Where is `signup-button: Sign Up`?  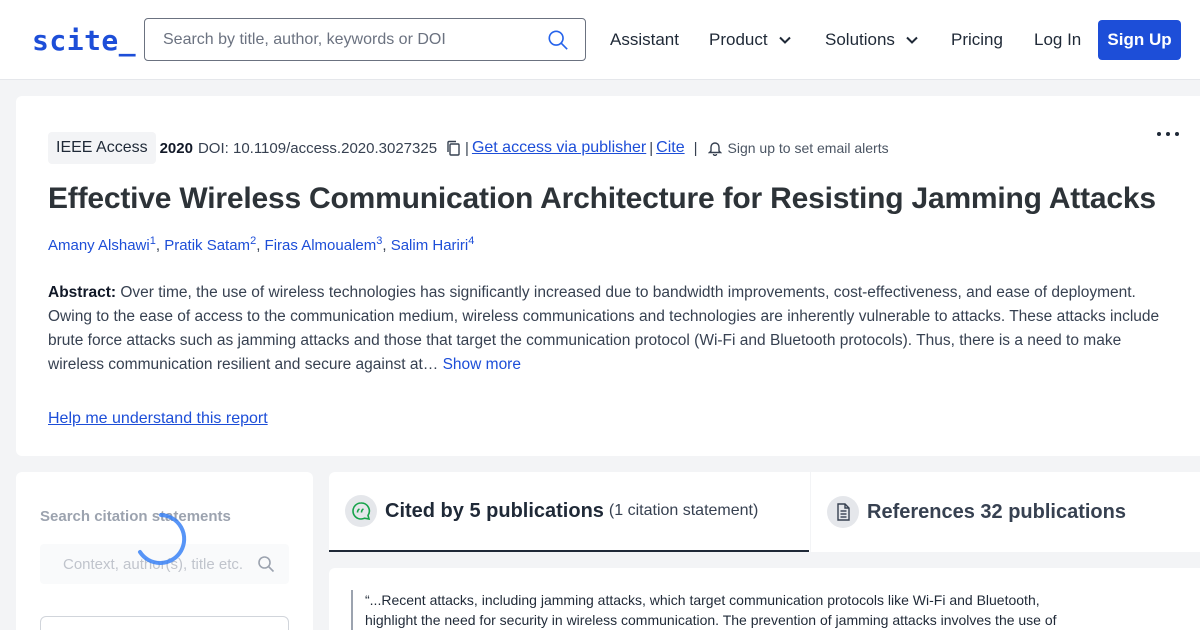 signup-button: Sign Up is located at coordinates (1139, 40).